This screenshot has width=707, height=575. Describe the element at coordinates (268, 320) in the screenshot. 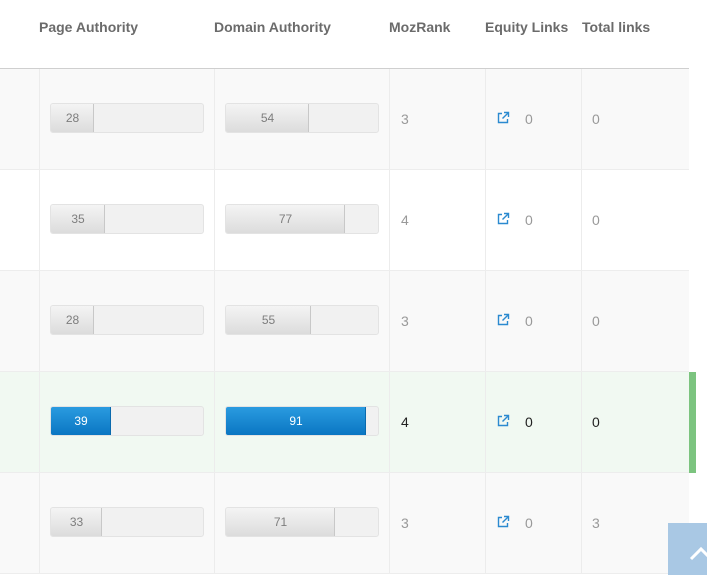

I see `domain-authority-value: 55` at that location.